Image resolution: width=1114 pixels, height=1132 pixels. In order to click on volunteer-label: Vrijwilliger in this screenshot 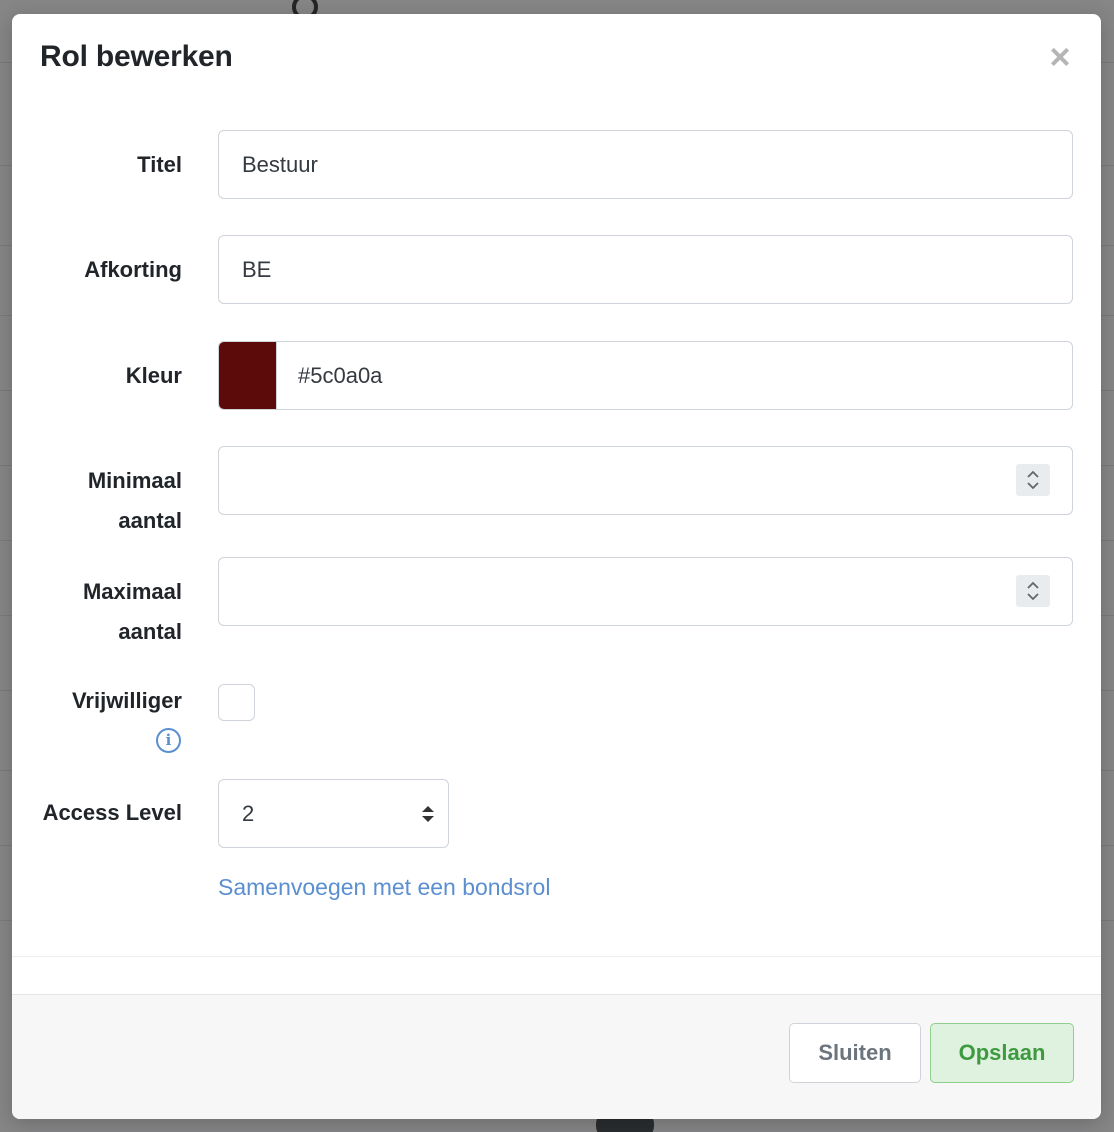, I will do `click(126, 700)`.